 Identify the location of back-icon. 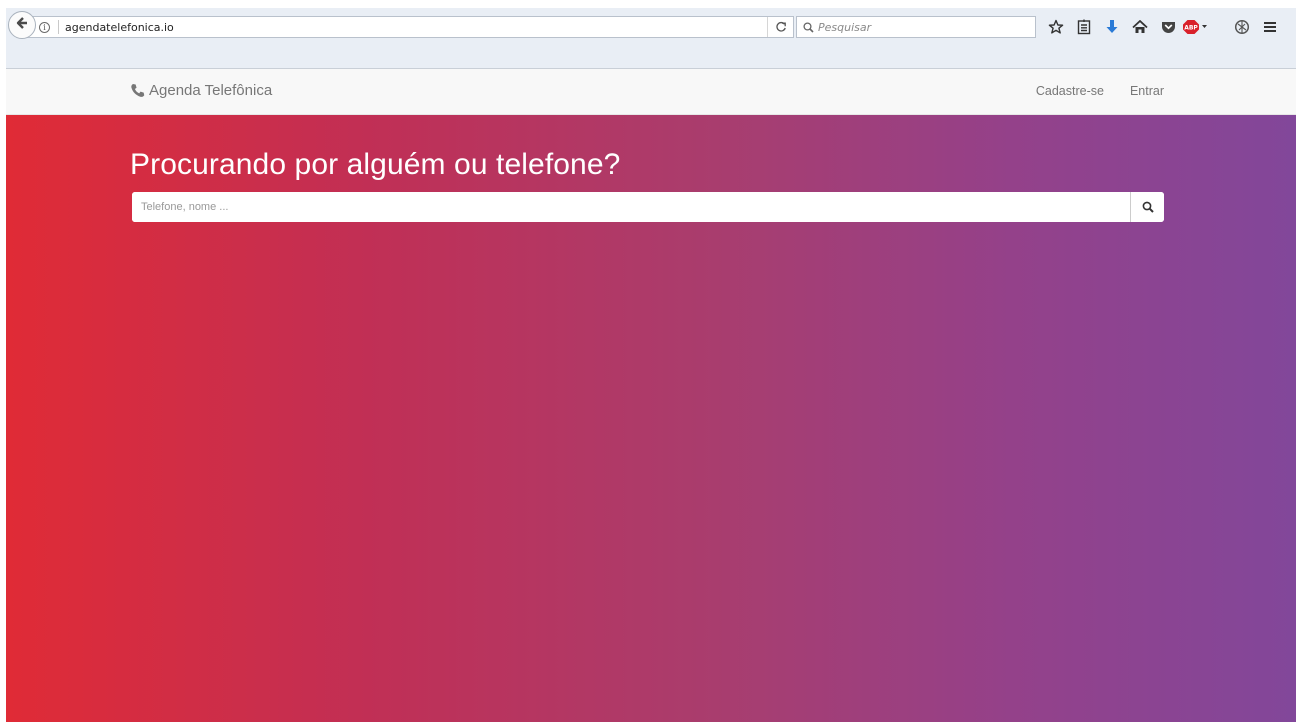
(22, 25).